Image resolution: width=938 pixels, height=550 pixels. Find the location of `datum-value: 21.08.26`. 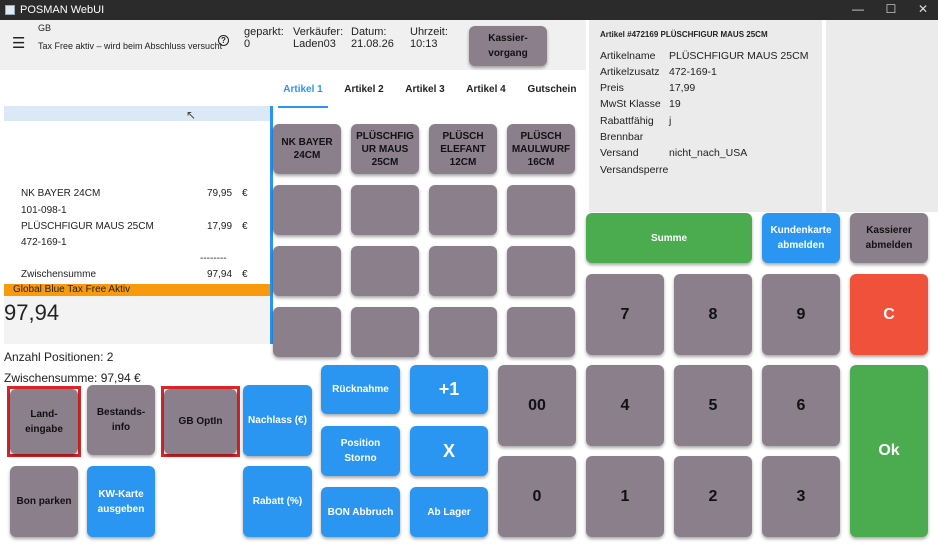

datum-value: 21.08.26 is located at coordinates (372, 44).